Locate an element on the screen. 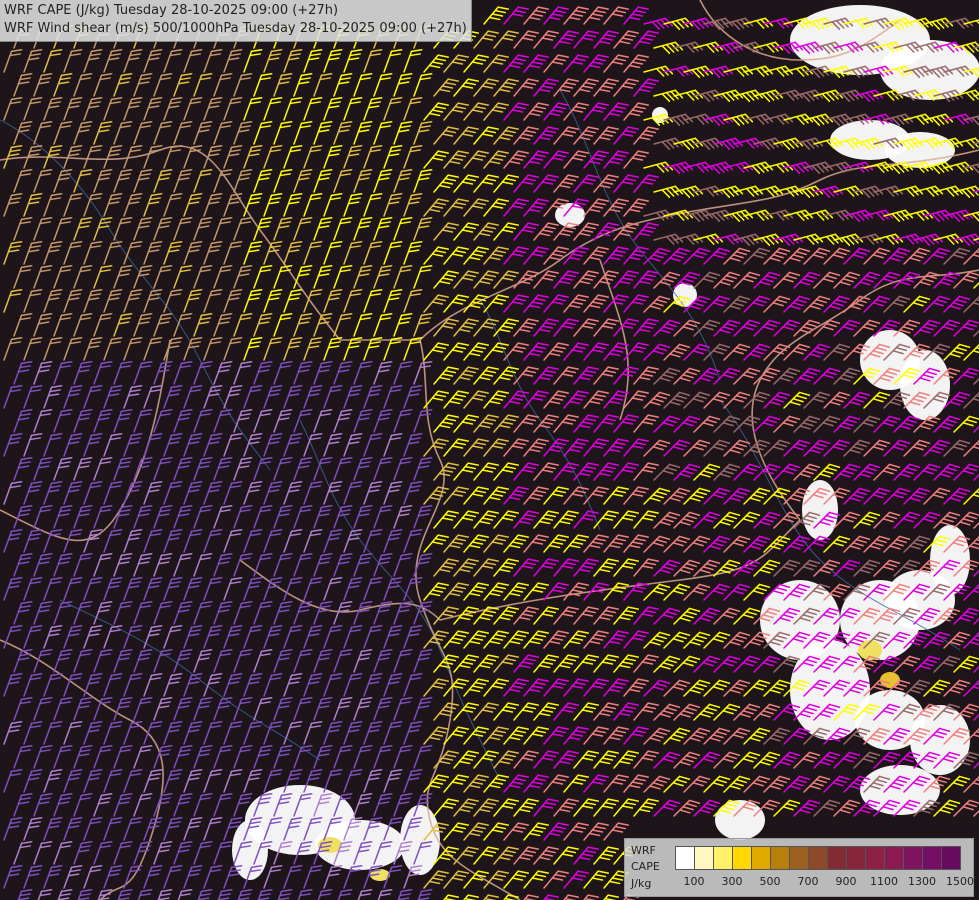 This screenshot has height=900, width=979. legend-tick-label: 900 is located at coordinates (846, 881).